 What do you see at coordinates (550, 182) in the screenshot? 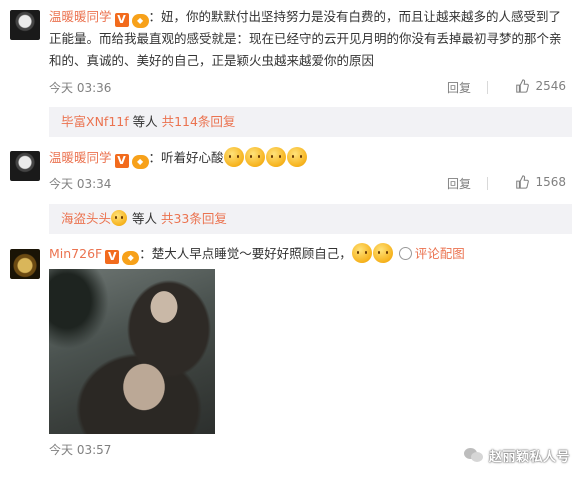
I see `like-count: 1568` at bounding box center [550, 182].